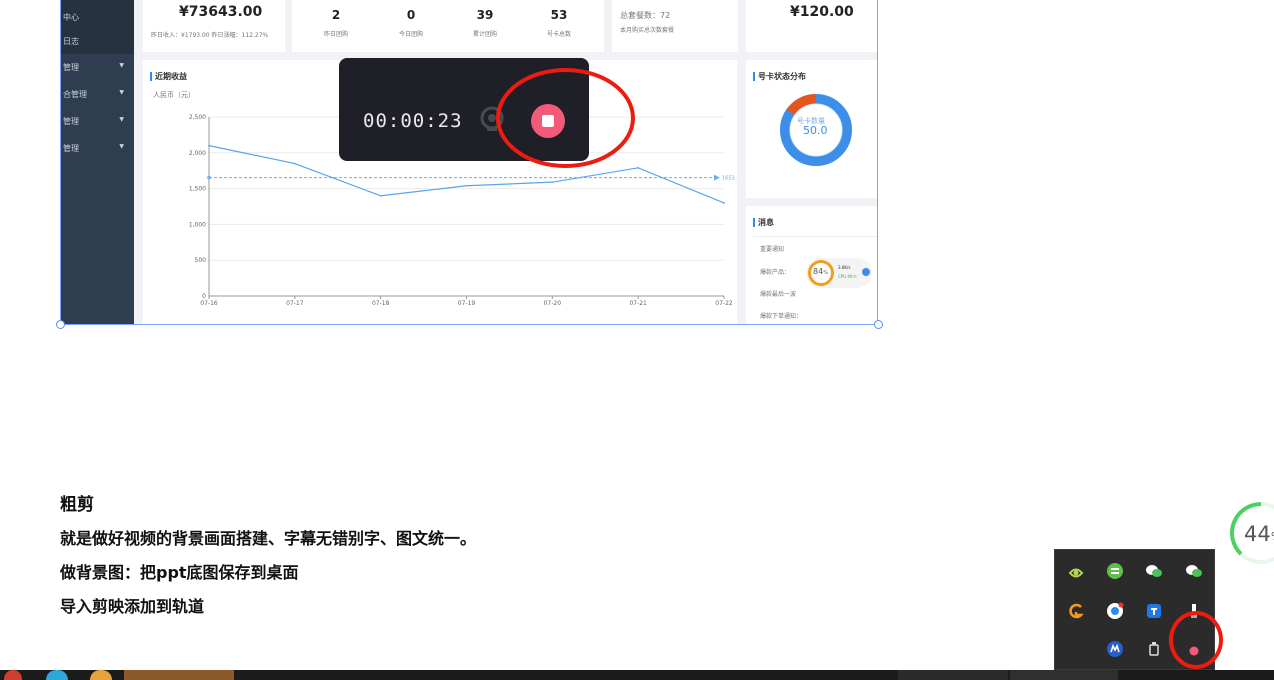 The width and height of the screenshot is (1274, 680). What do you see at coordinates (839, 273) in the screenshot?
I see `speed-widget: 84% 3.8K/s CPU 46℃` at bounding box center [839, 273].